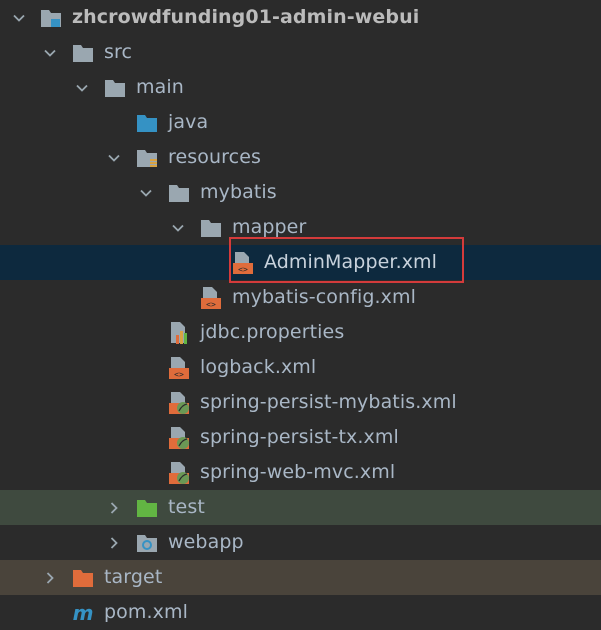 The width and height of the screenshot is (601, 630). Describe the element at coordinates (147, 157) in the screenshot. I see `resources-folder-icon` at that location.